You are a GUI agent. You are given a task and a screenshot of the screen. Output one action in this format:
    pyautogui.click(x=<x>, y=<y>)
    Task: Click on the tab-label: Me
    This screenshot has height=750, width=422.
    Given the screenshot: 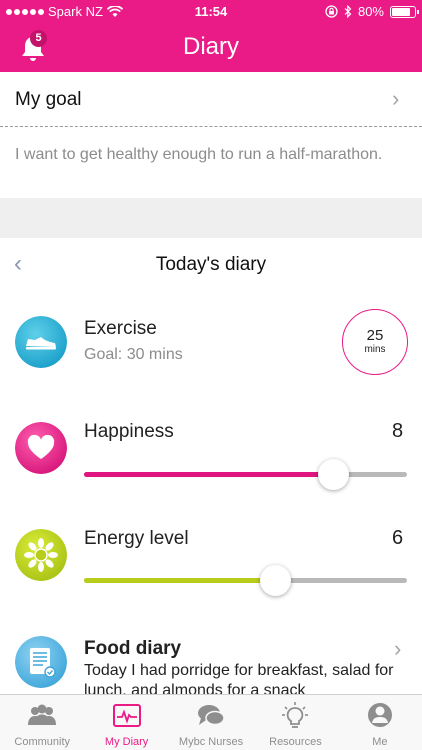 What is the action you would take?
    pyautogui.click(x=380, y=742)
    